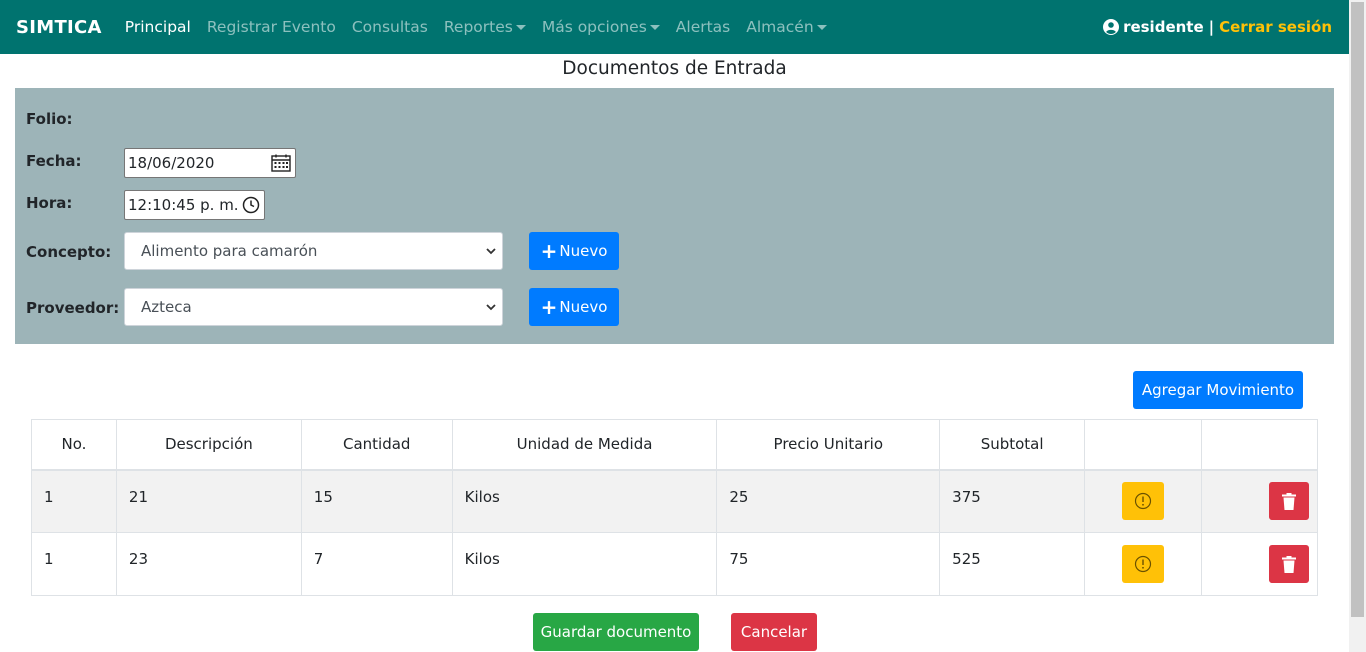 The height and width of the screenshot is (652, 1366). Describe the element at coordinates (59, 27) in the screenshot. I see `brand-logo: SIMTICA` at that location.